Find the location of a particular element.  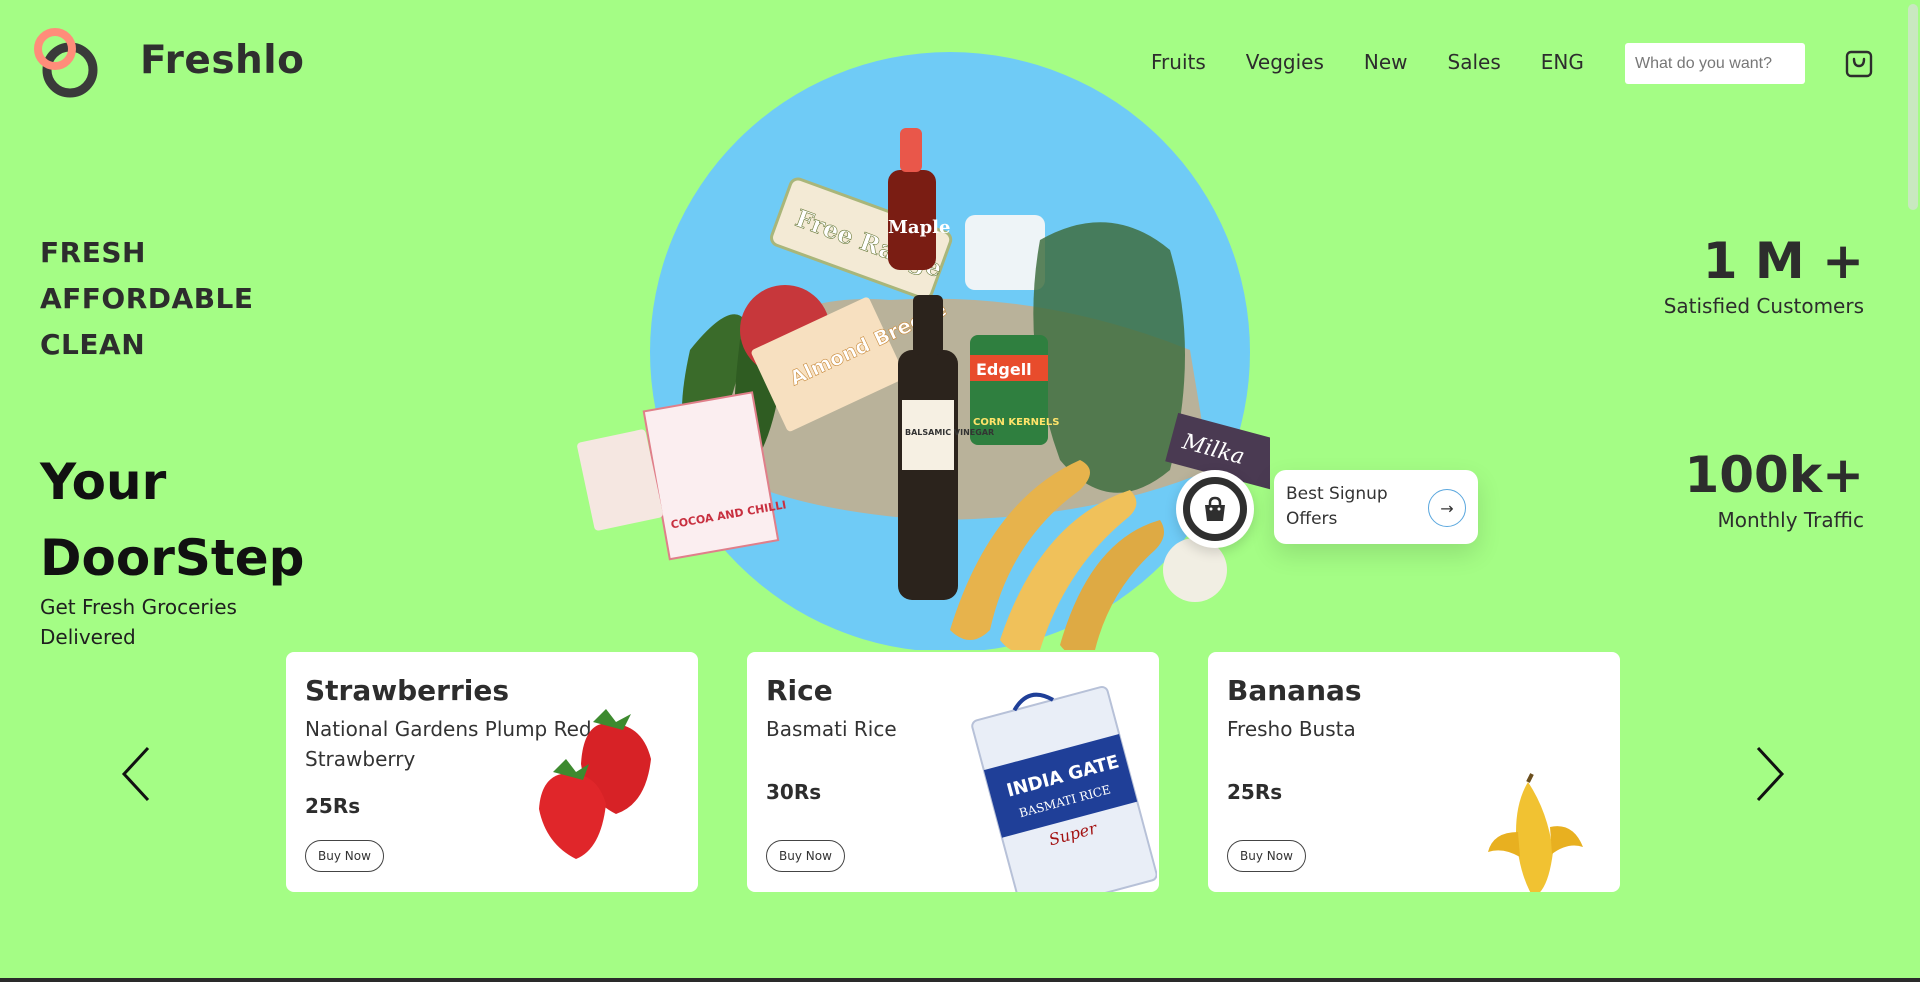

scrollbar-thumb is located at coordinates (1913, 107).